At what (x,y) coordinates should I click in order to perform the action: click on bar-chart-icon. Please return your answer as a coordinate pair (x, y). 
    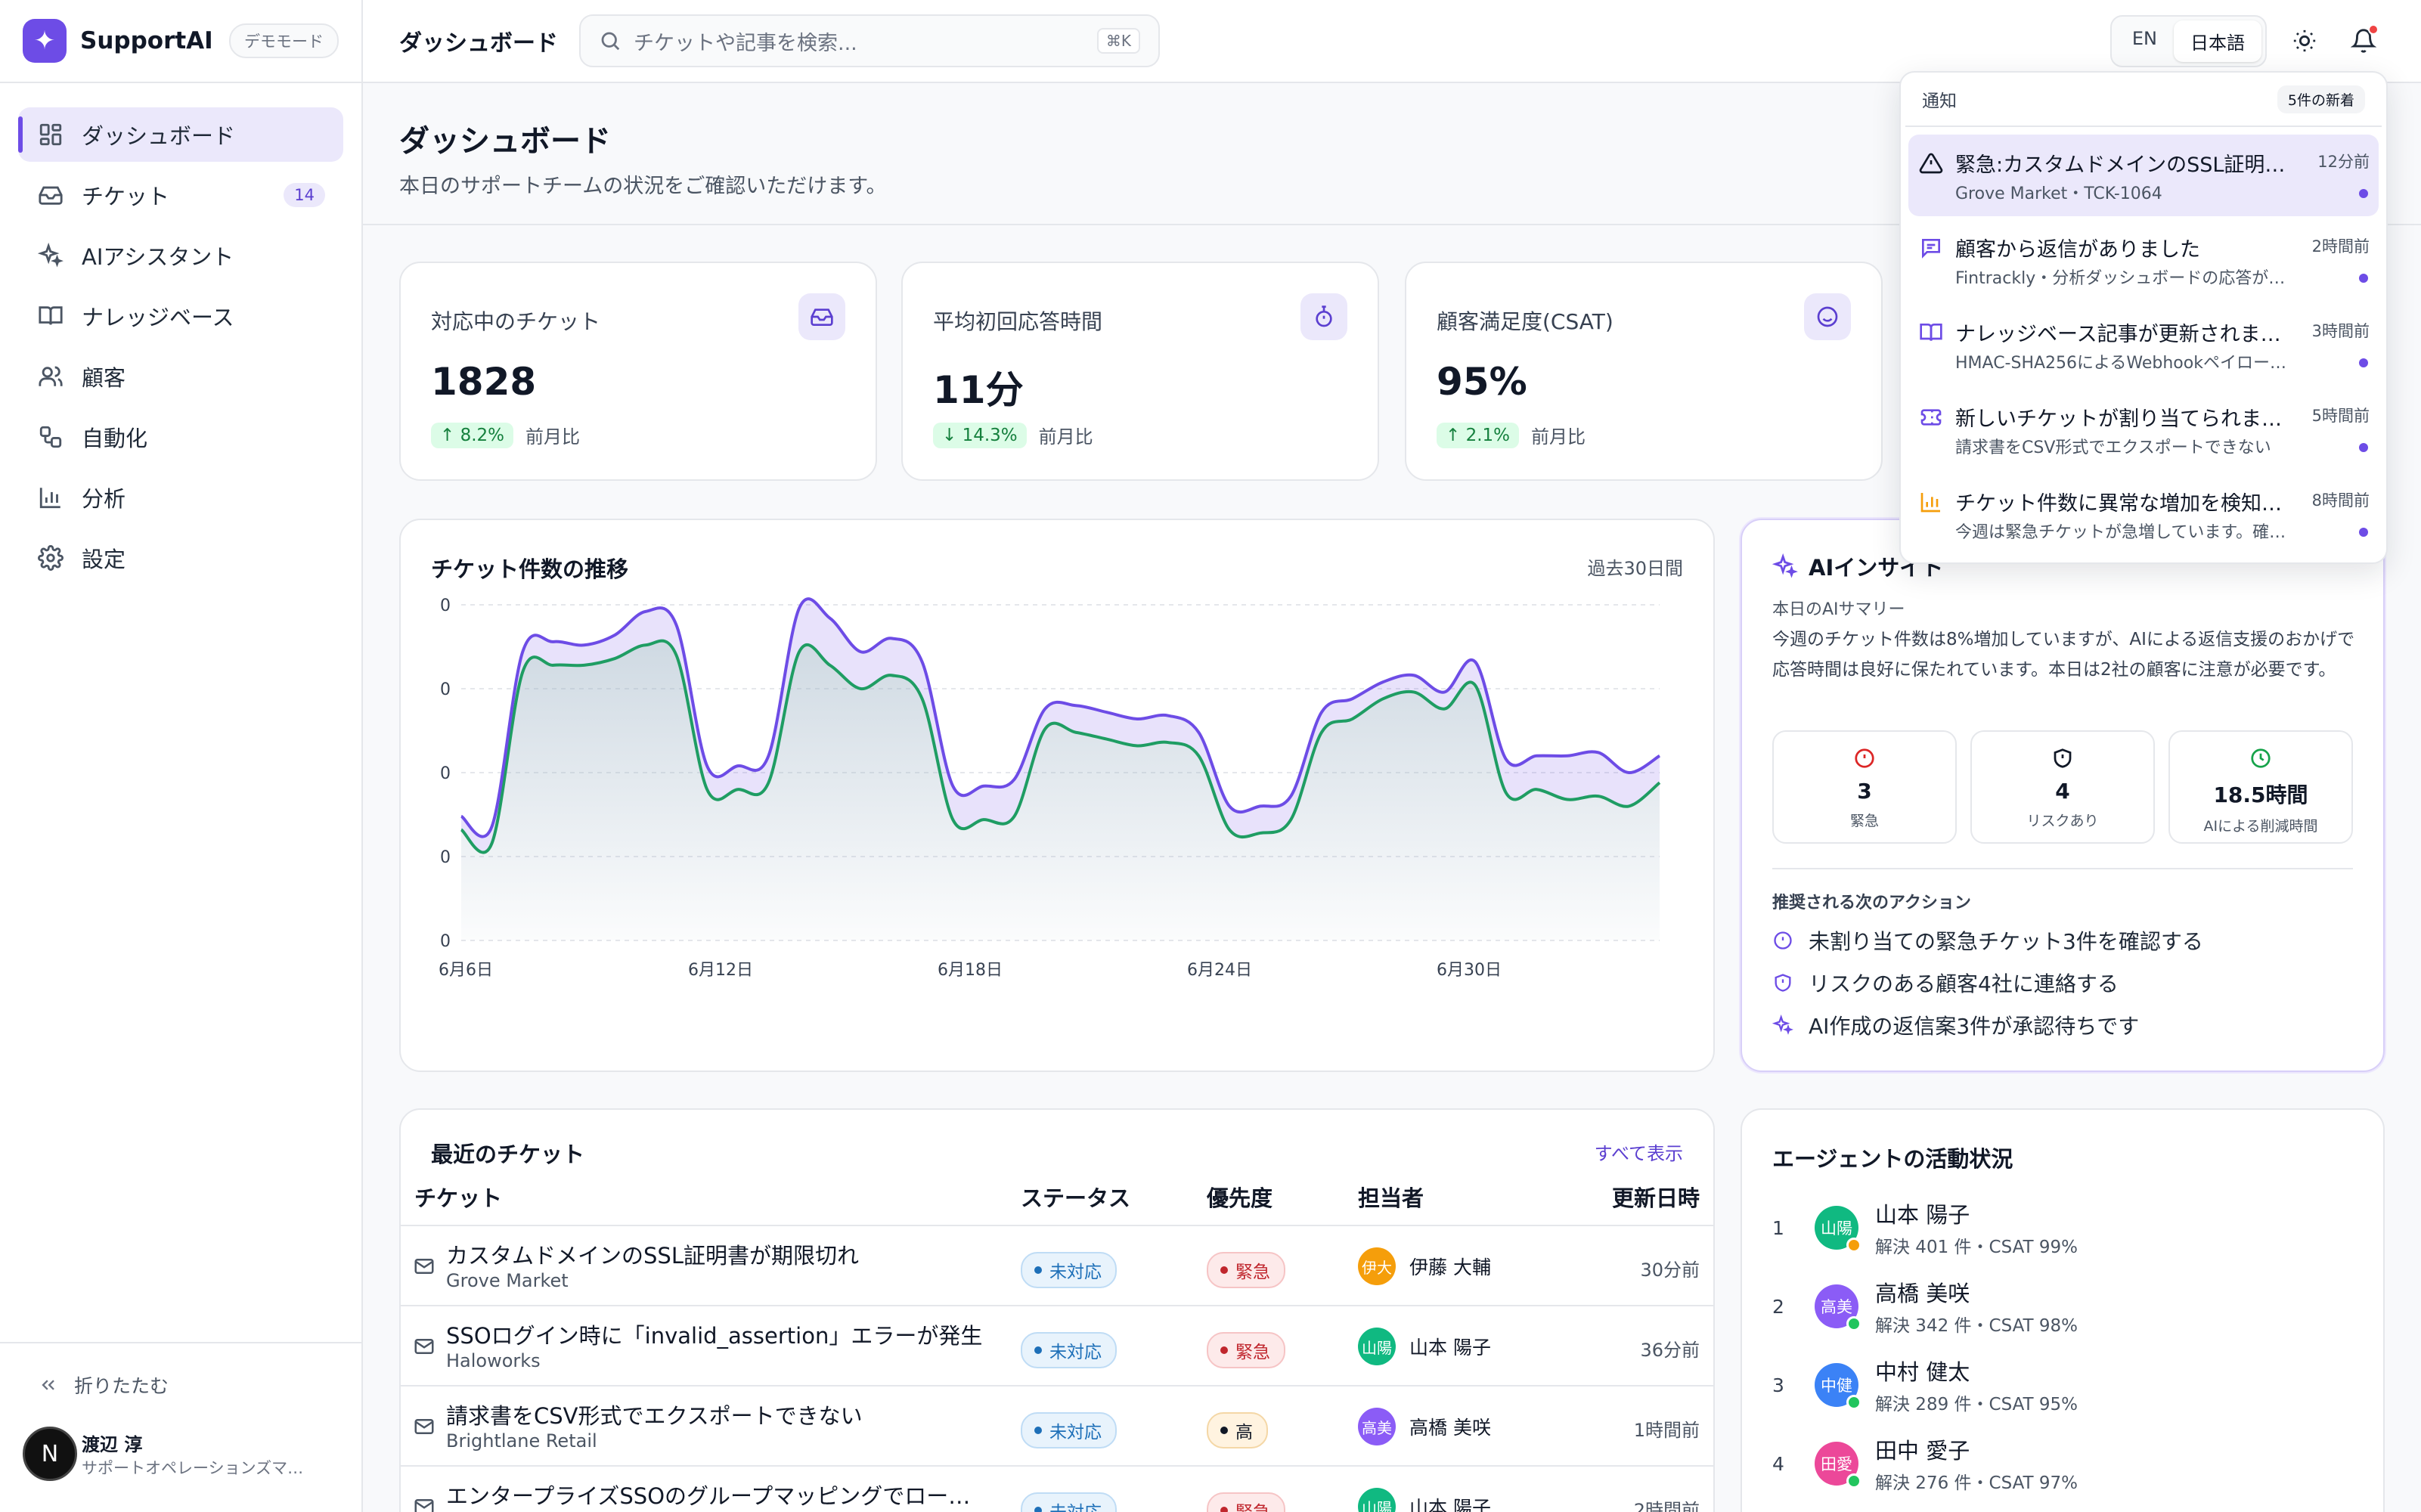
    Looking at the image, I should click on (51, 497).